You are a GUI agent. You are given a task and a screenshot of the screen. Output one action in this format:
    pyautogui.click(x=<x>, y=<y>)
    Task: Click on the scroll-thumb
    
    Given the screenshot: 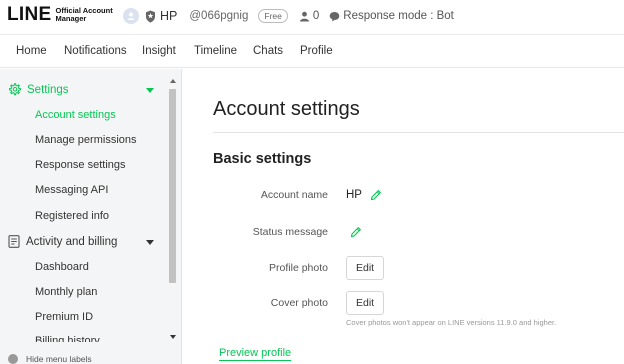 What is the action you would take?
    pyautogui.click(x=172, y=186)
    